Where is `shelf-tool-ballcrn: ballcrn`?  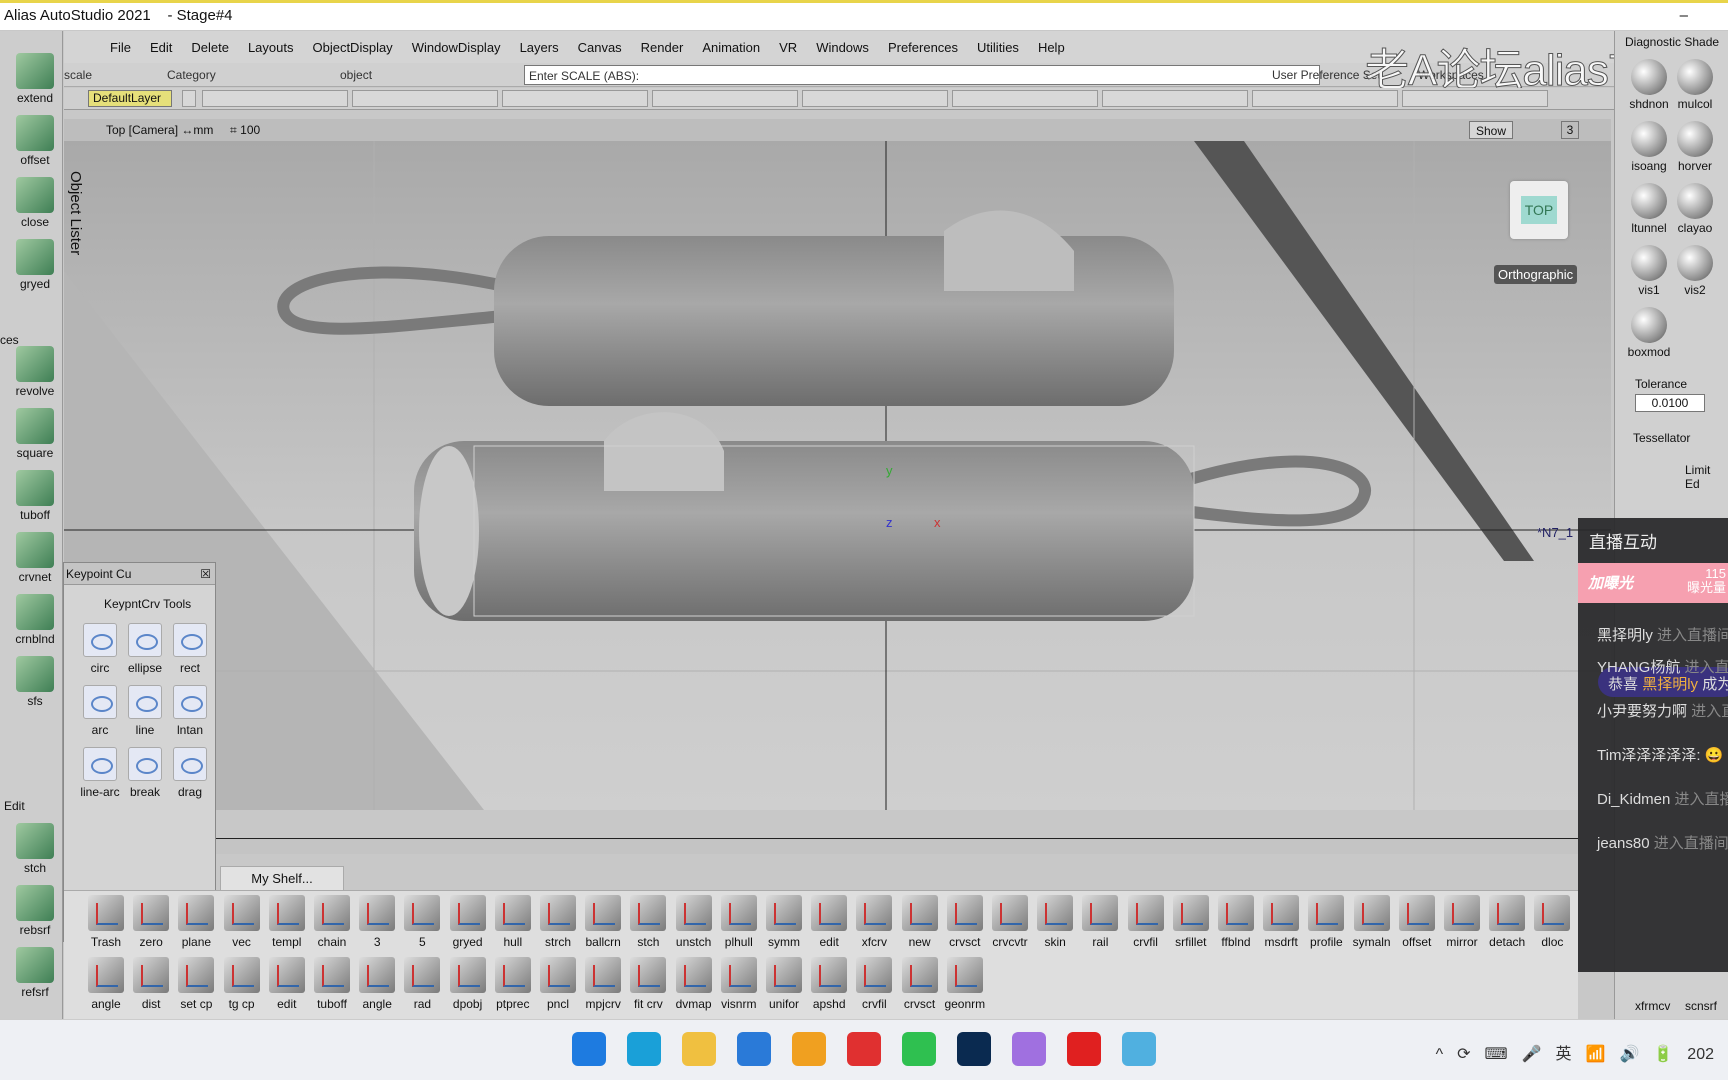 shelf-tool-ballcrn: ballcrn is located at coordinates (603, 922).